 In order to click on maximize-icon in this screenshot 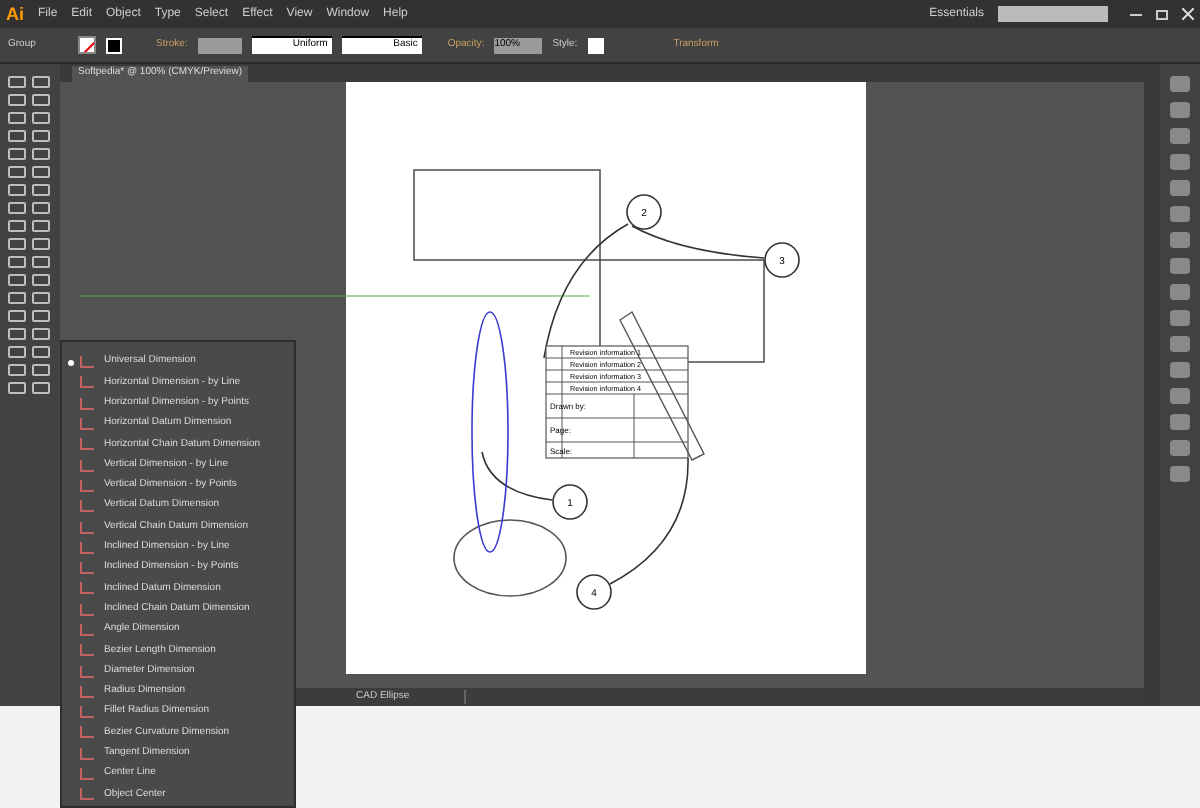, I will do `click(1162, 14)`.